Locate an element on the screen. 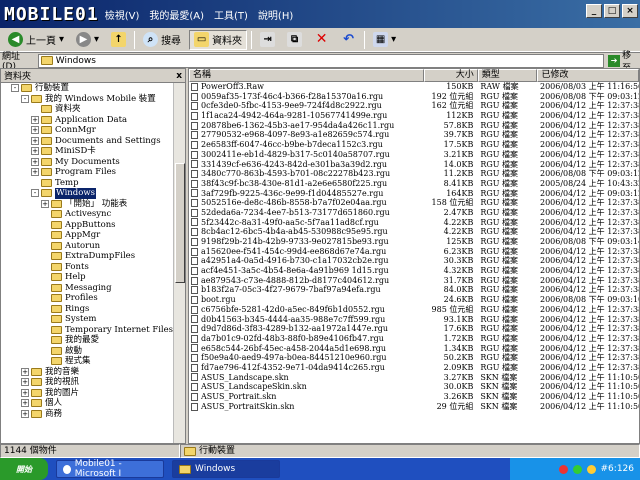  tree-item: + Application Data is located at coordinates (93, 120).